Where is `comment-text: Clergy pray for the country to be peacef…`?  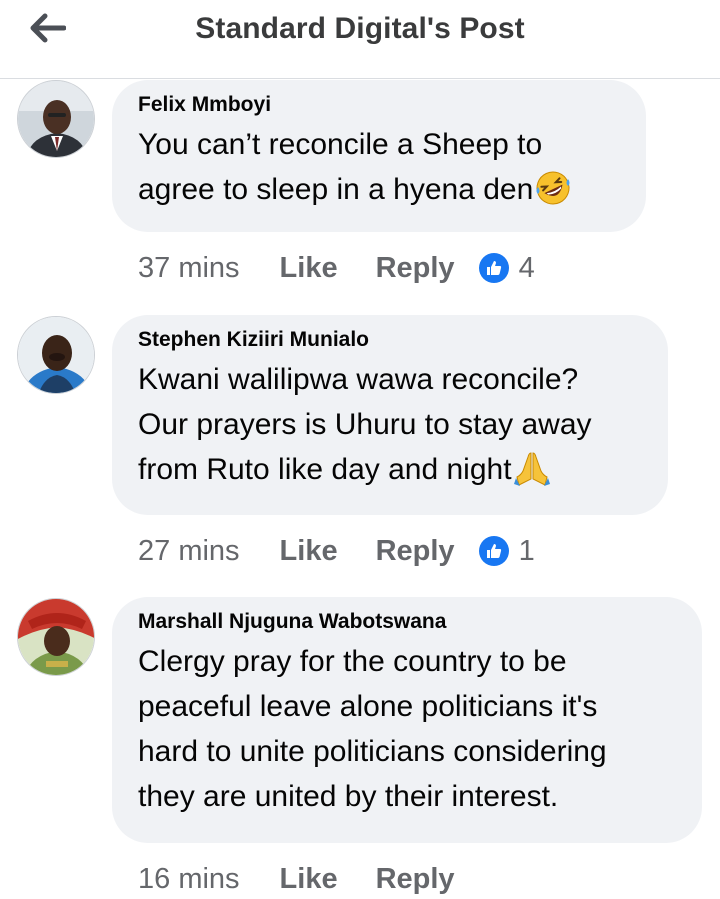 comment-text: Clergy pray for the country to be peacef… is located at coordinates (407, 729).